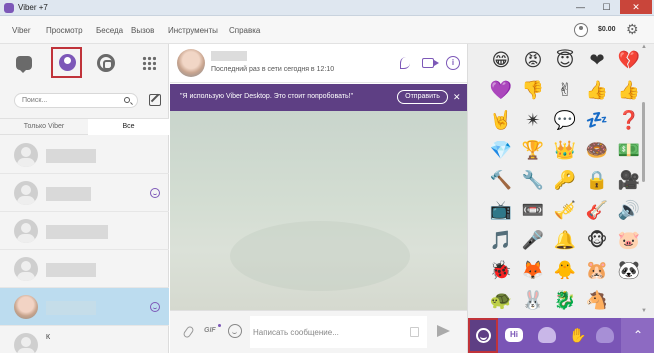 This screenshot has height=353, width=654. I want to click on sticker-item: 🦊, so click(533, 271).